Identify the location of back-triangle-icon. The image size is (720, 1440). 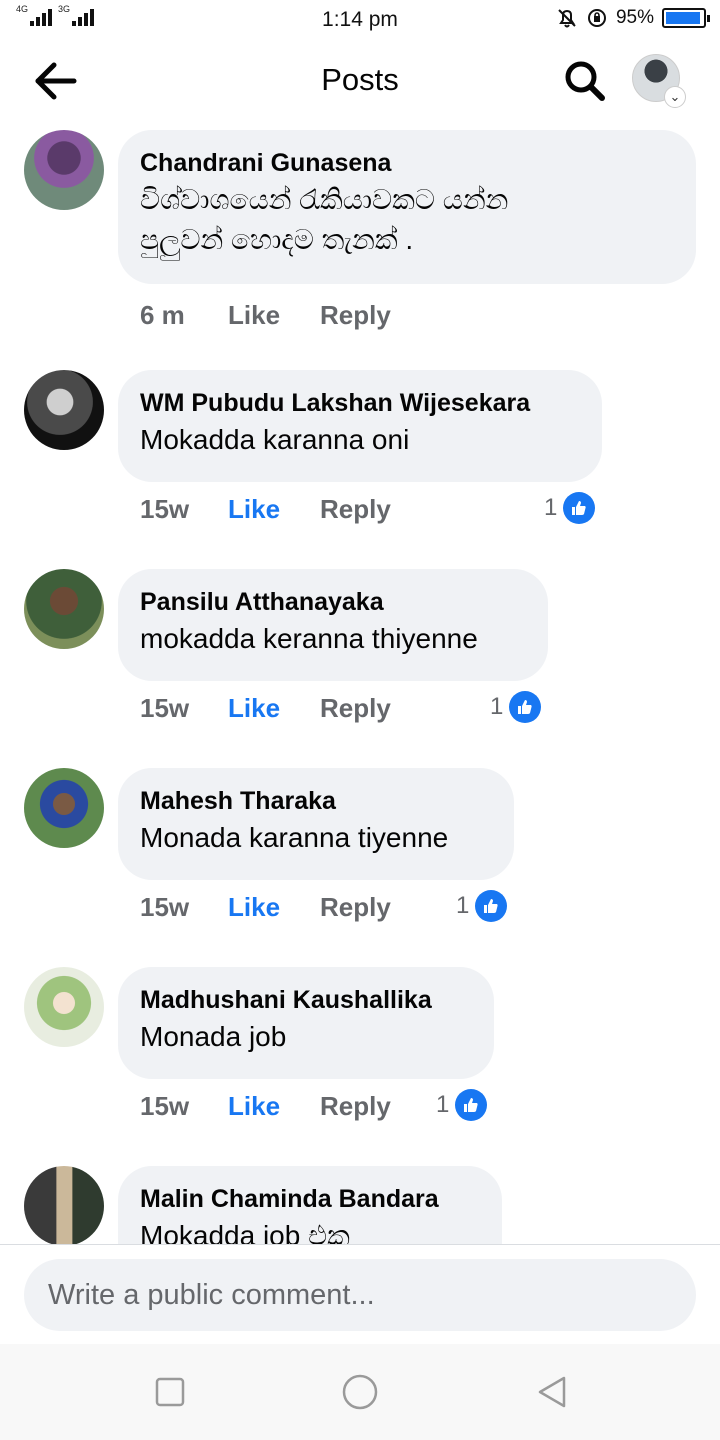
(552, 1392).